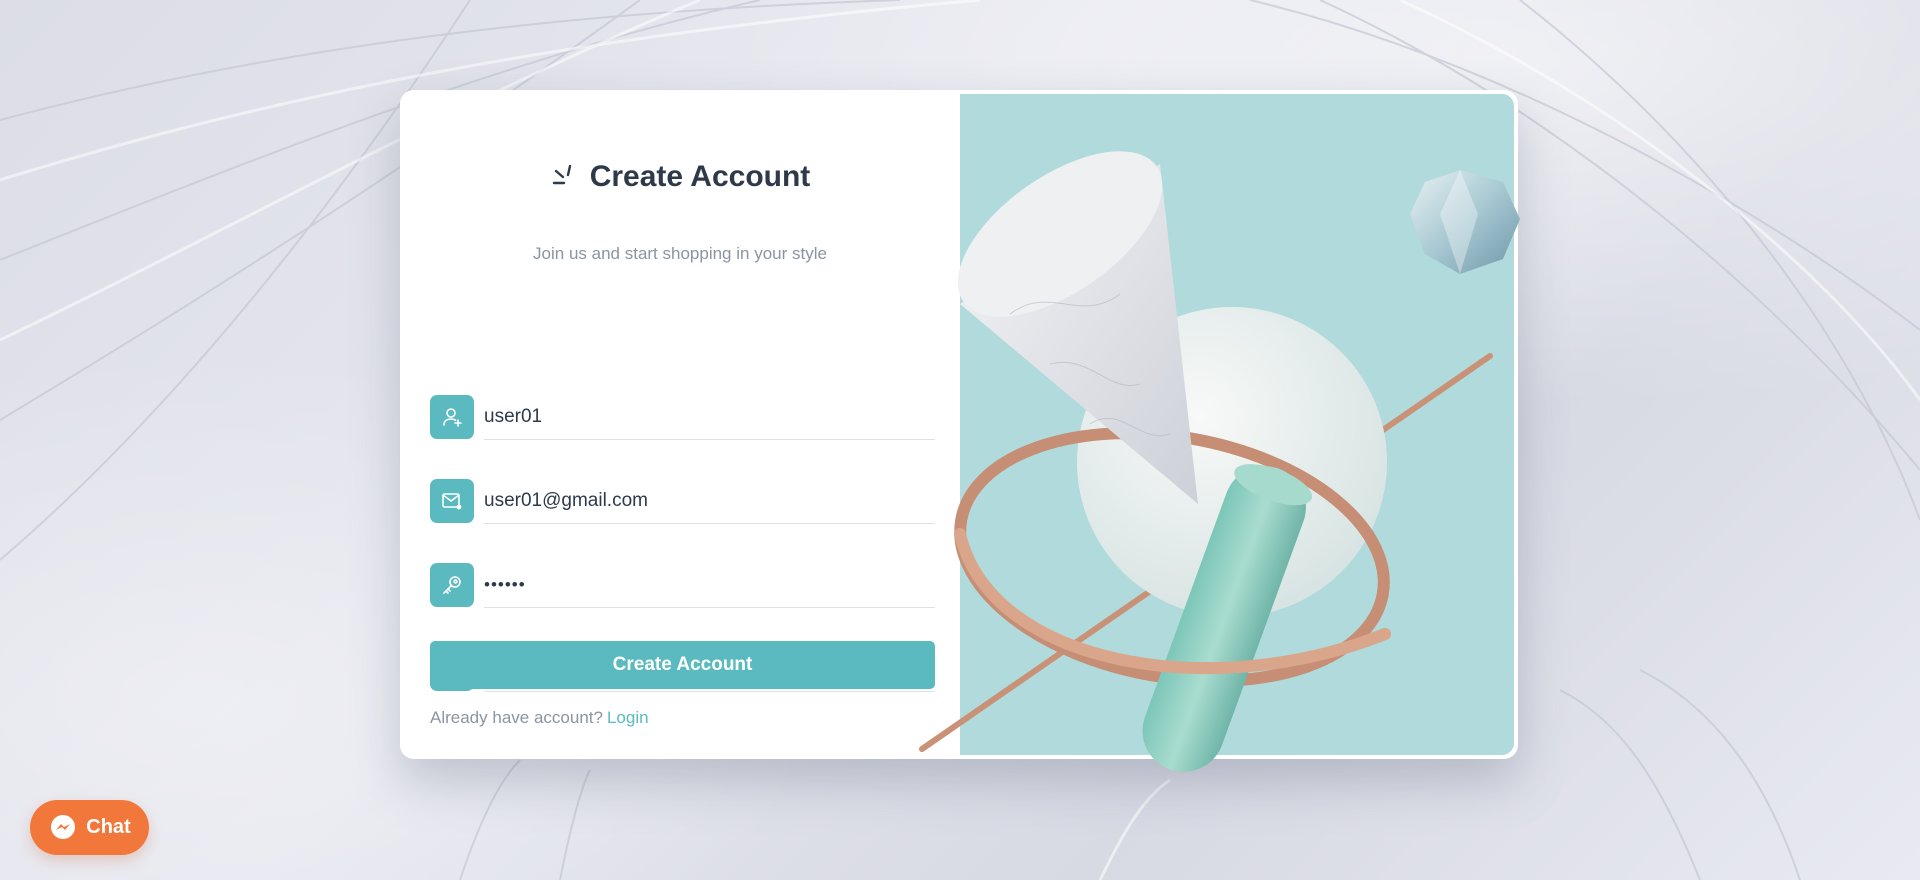 This screenshot has width=1920, height=880. I want to click on key-icon, so click(452, 585).